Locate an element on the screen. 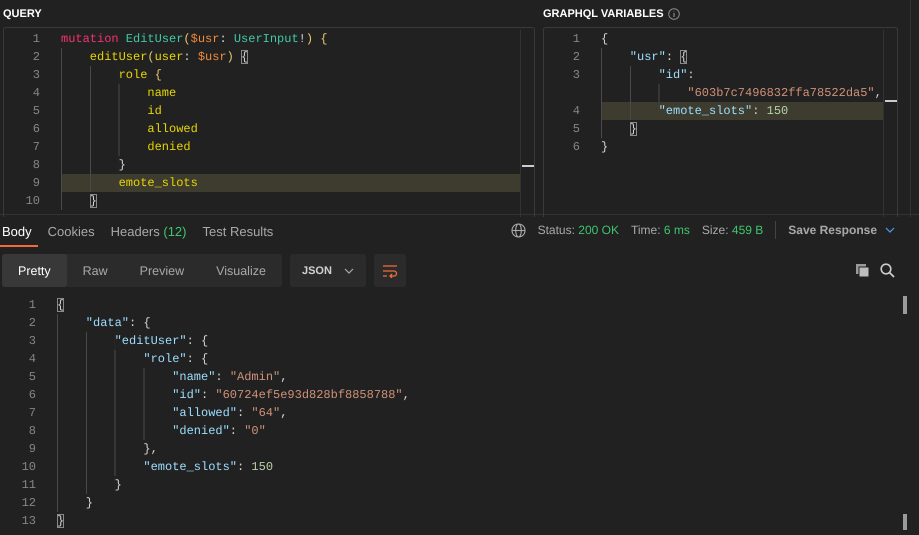 This screenshot has height=535, width=919. status-item: Time: 6 ms is located at coordinates (660, 230).